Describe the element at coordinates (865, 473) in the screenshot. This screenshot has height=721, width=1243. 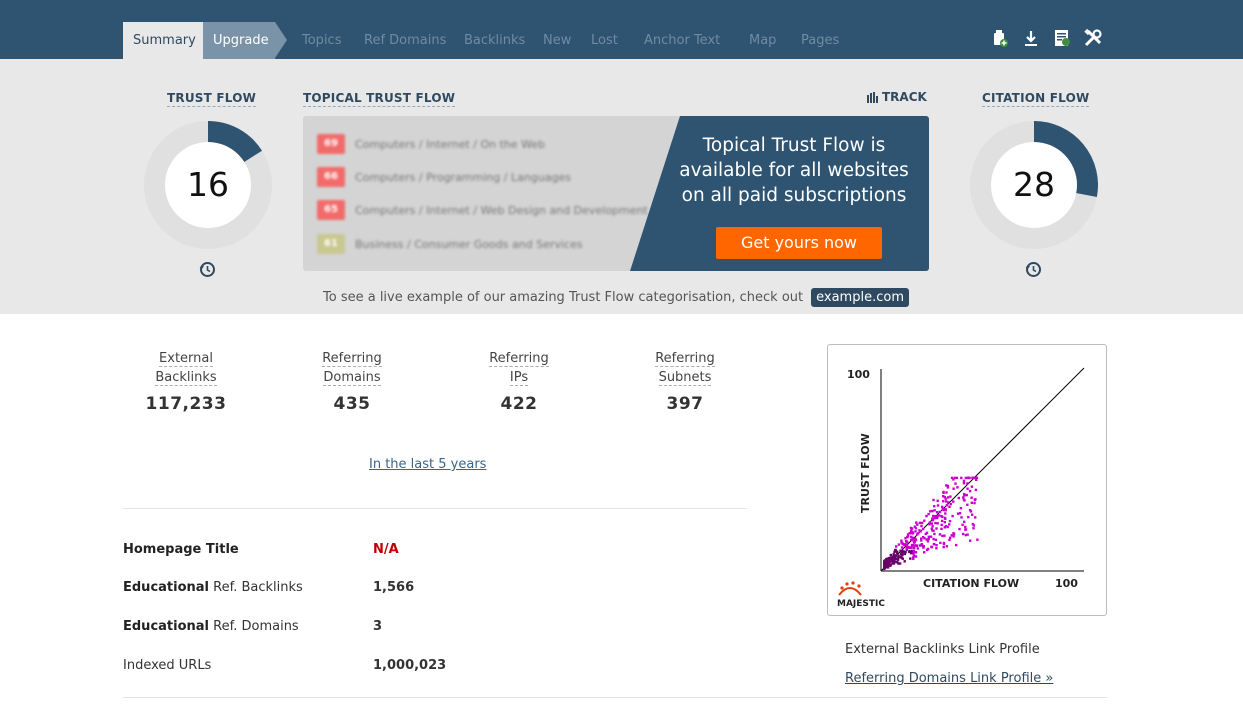
I see `y-axis-label: TRUST FLOW` at that location.